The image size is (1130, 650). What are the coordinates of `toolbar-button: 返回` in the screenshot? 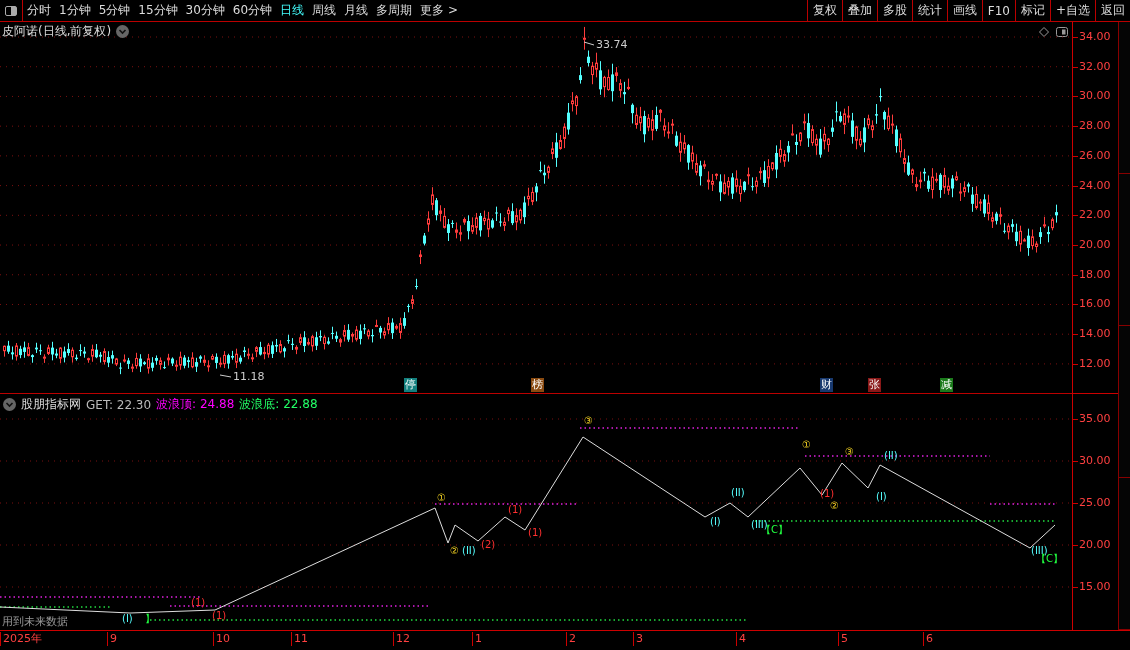 It's located at (1112, 10).